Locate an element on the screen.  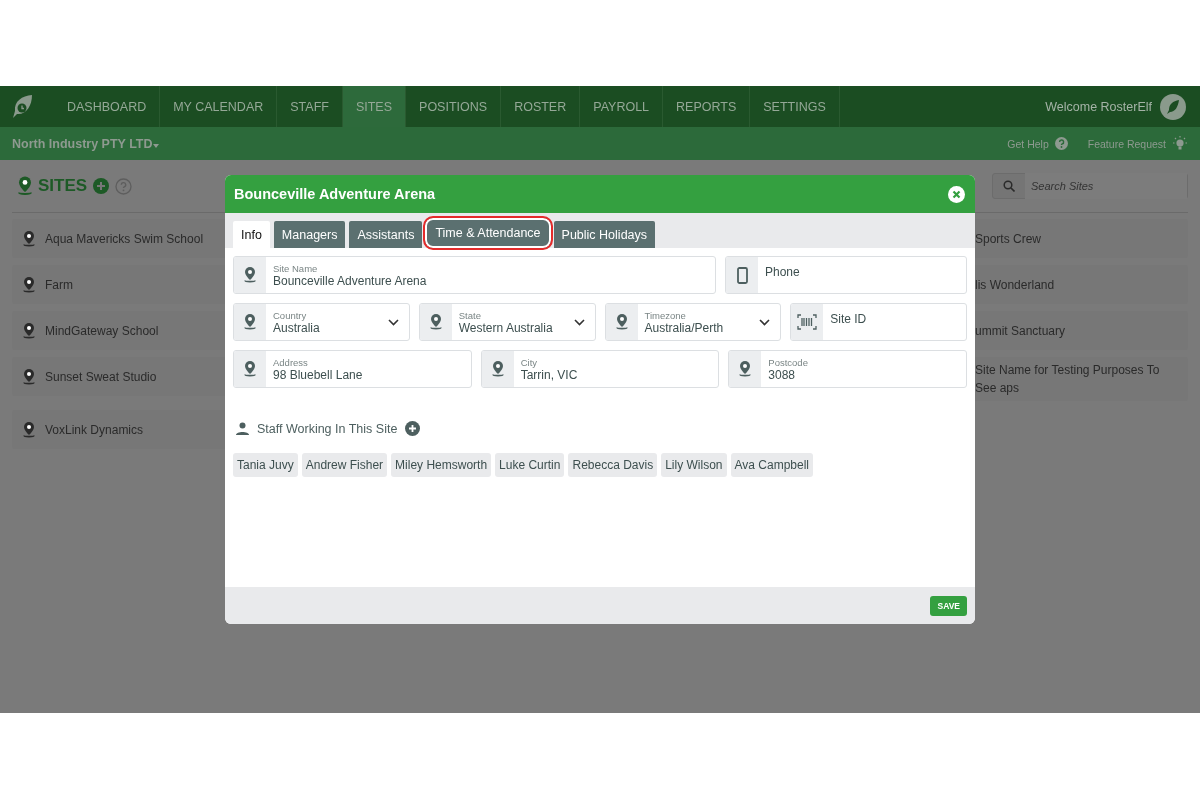
dialog-tab: Info is located at coordinates (251, 234).